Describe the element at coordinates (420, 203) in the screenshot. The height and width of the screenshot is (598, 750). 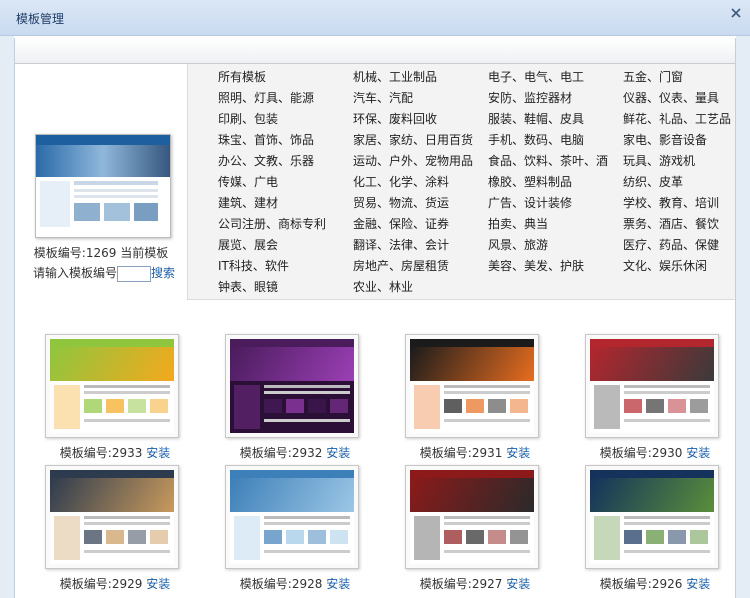
I see `category-link: 贸易、物流、货运` at that location.